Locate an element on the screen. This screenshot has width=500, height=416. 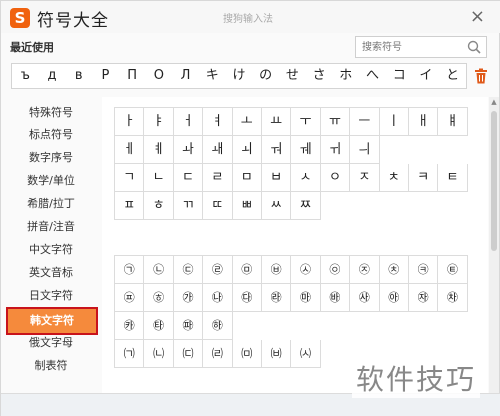
recent-symbol: せ is located at coordinates (292, 76).